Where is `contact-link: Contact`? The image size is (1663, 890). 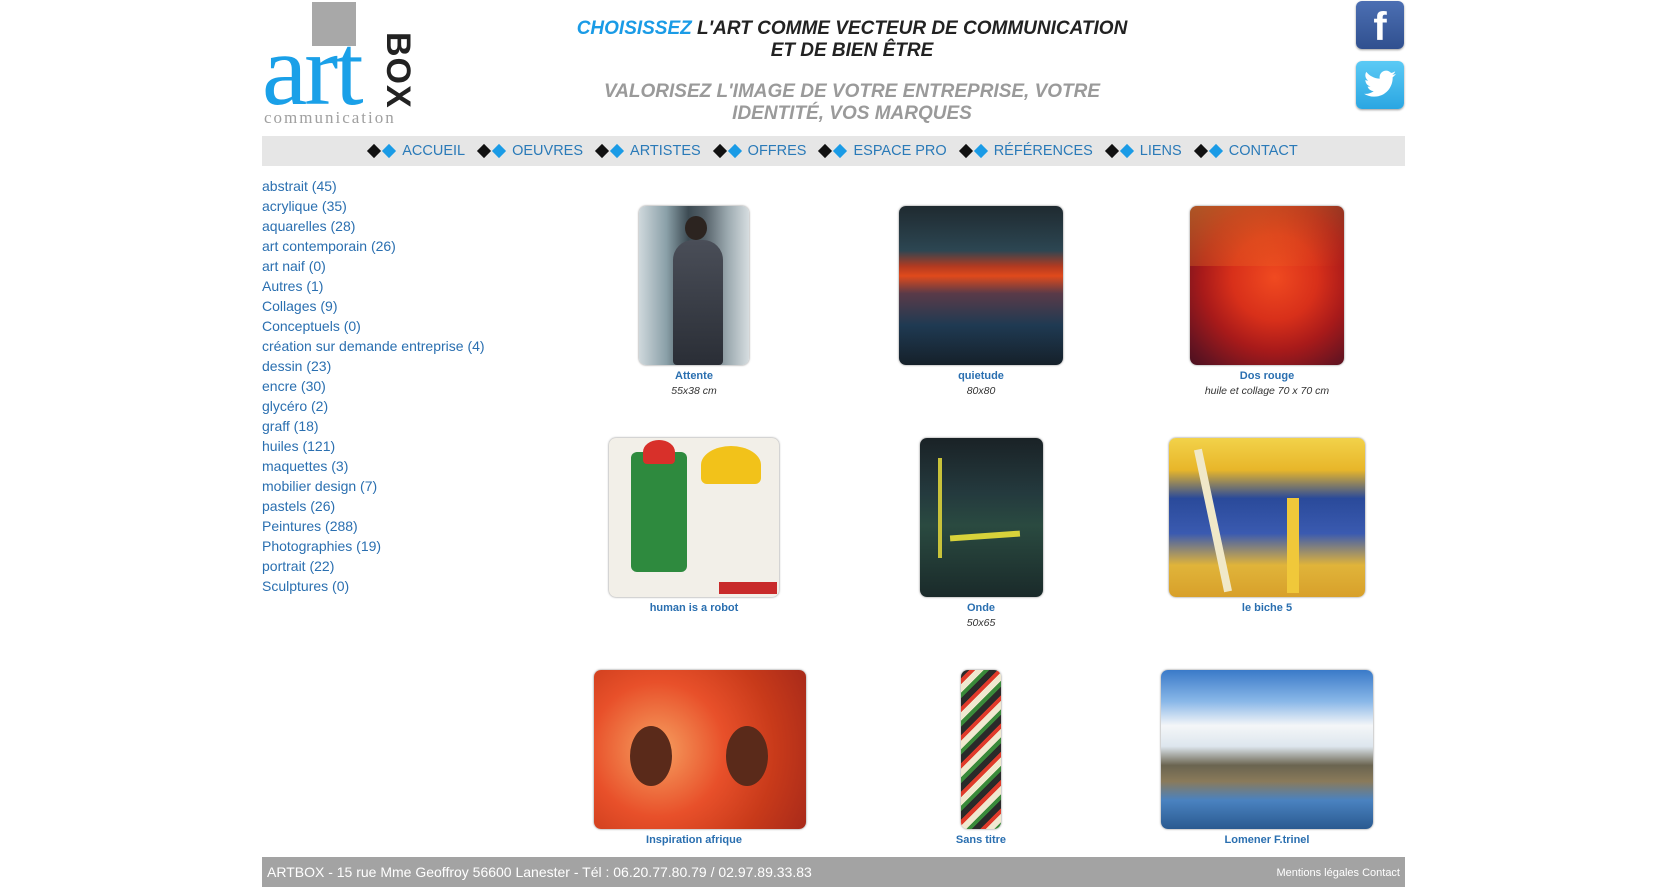 contact-link: Contact is located at coordinates (1381, 873).